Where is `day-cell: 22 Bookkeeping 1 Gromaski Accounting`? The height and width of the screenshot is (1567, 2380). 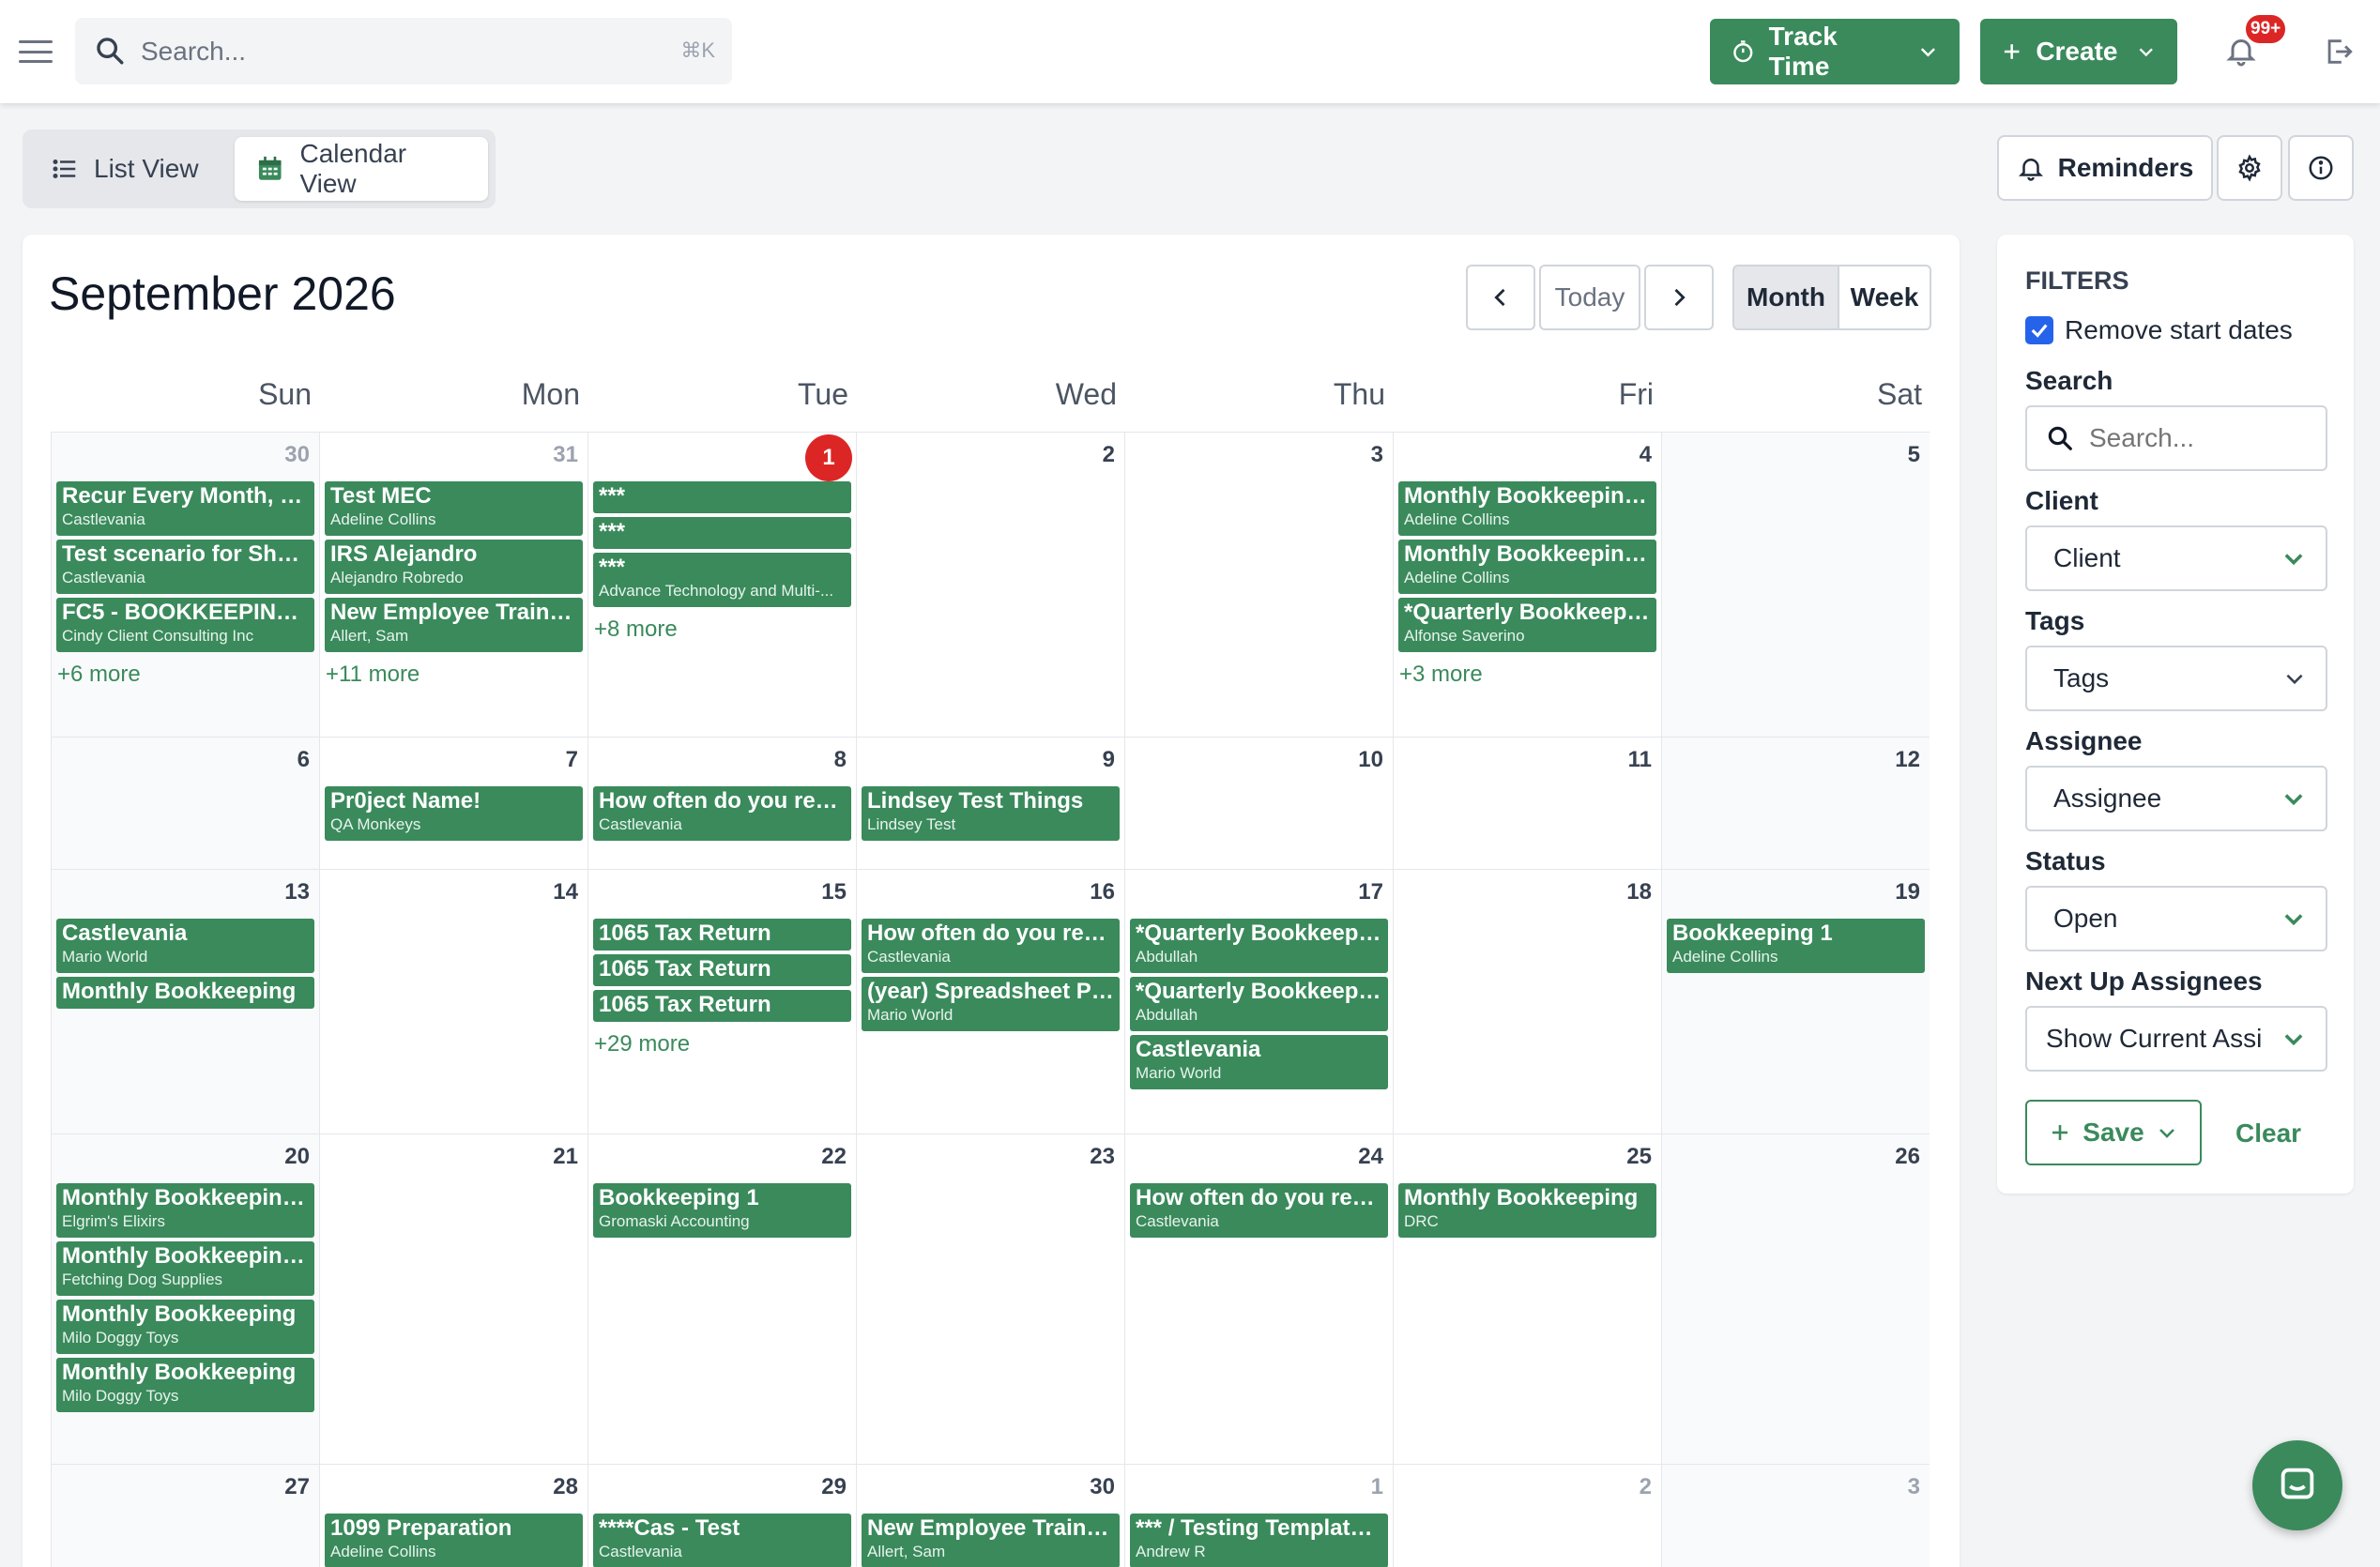 day-cell: 22 Bookkeeping 1 Gromaski Accounting is located at coordinates (722, 1299).